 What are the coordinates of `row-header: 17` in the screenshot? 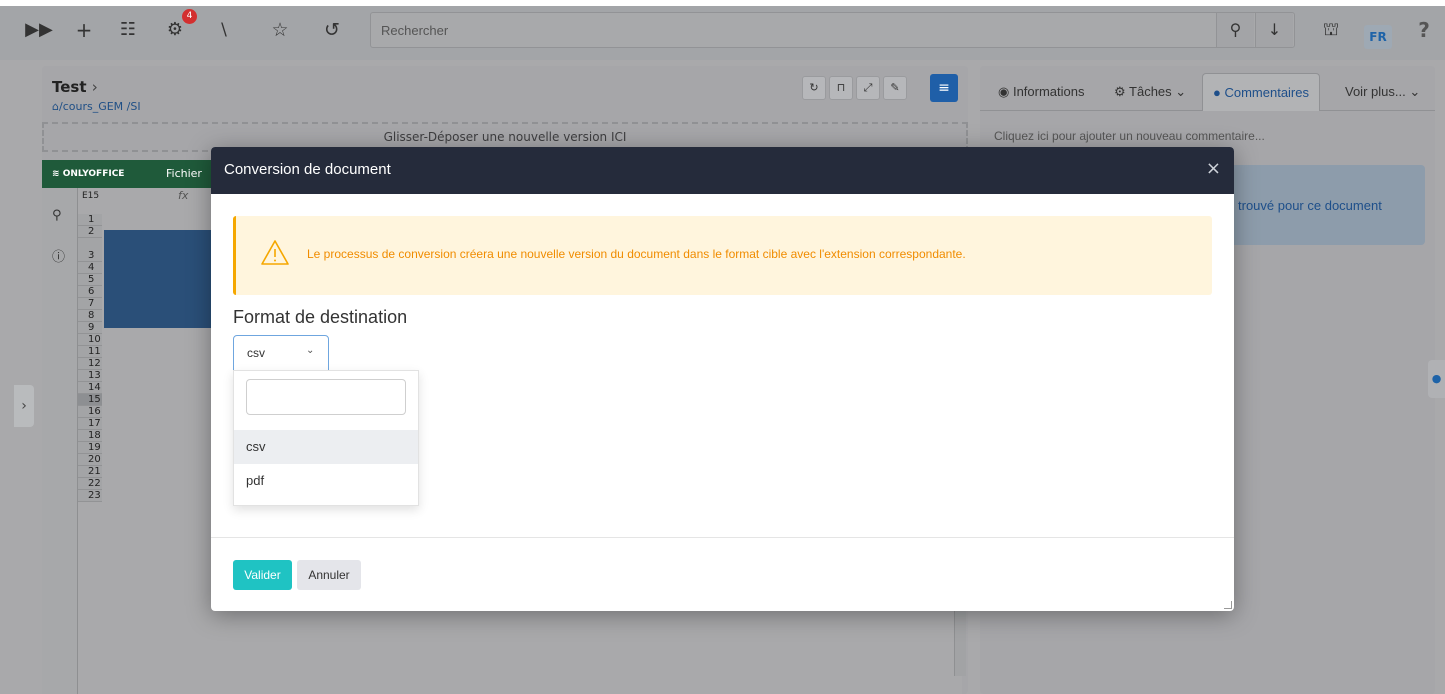 It's located at (90, 424).